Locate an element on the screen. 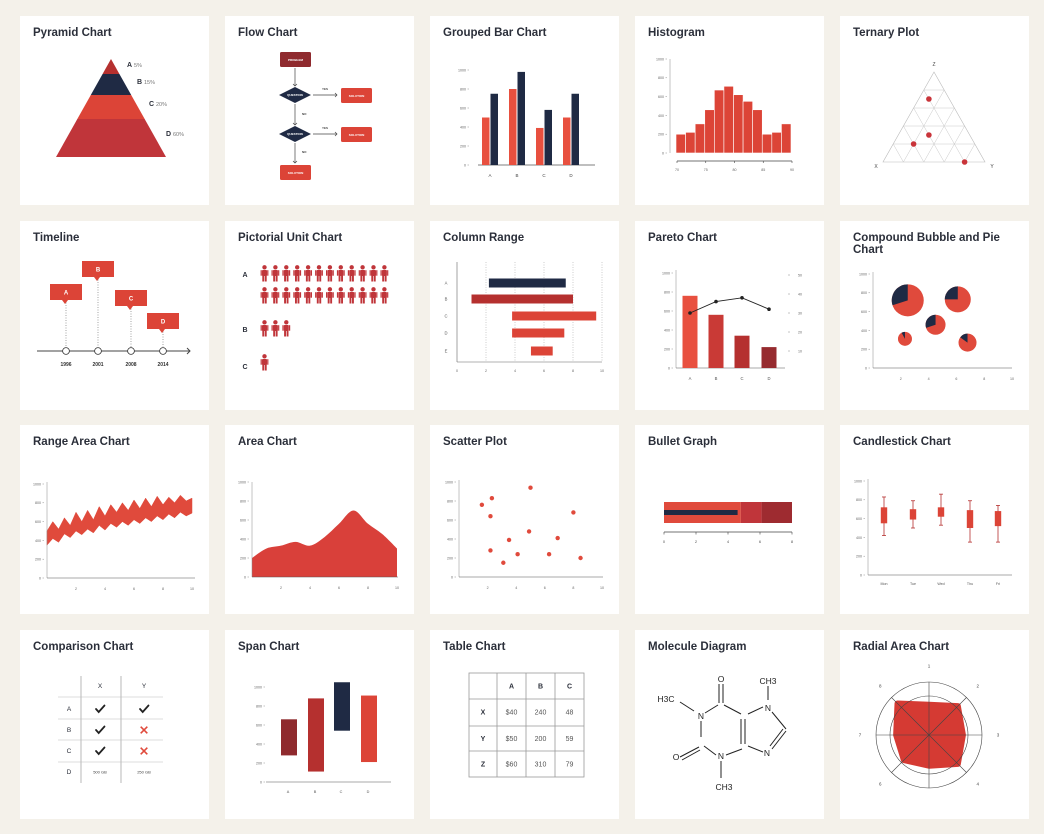 The image size is (1044, 834). card-title: Grouped Bar Chart is located at coordinates (495, 33).